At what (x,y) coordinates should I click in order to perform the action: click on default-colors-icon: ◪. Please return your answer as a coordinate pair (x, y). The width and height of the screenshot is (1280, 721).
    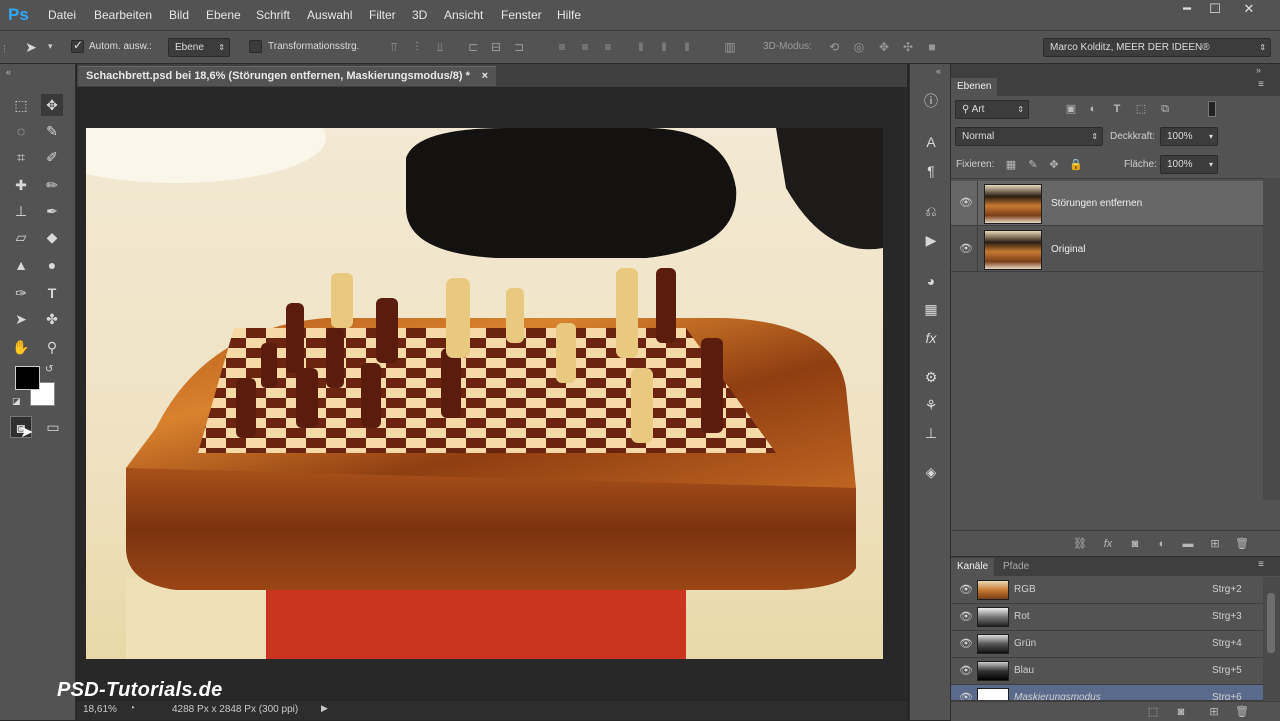
    Looking at the image, I should click on (16, 401).